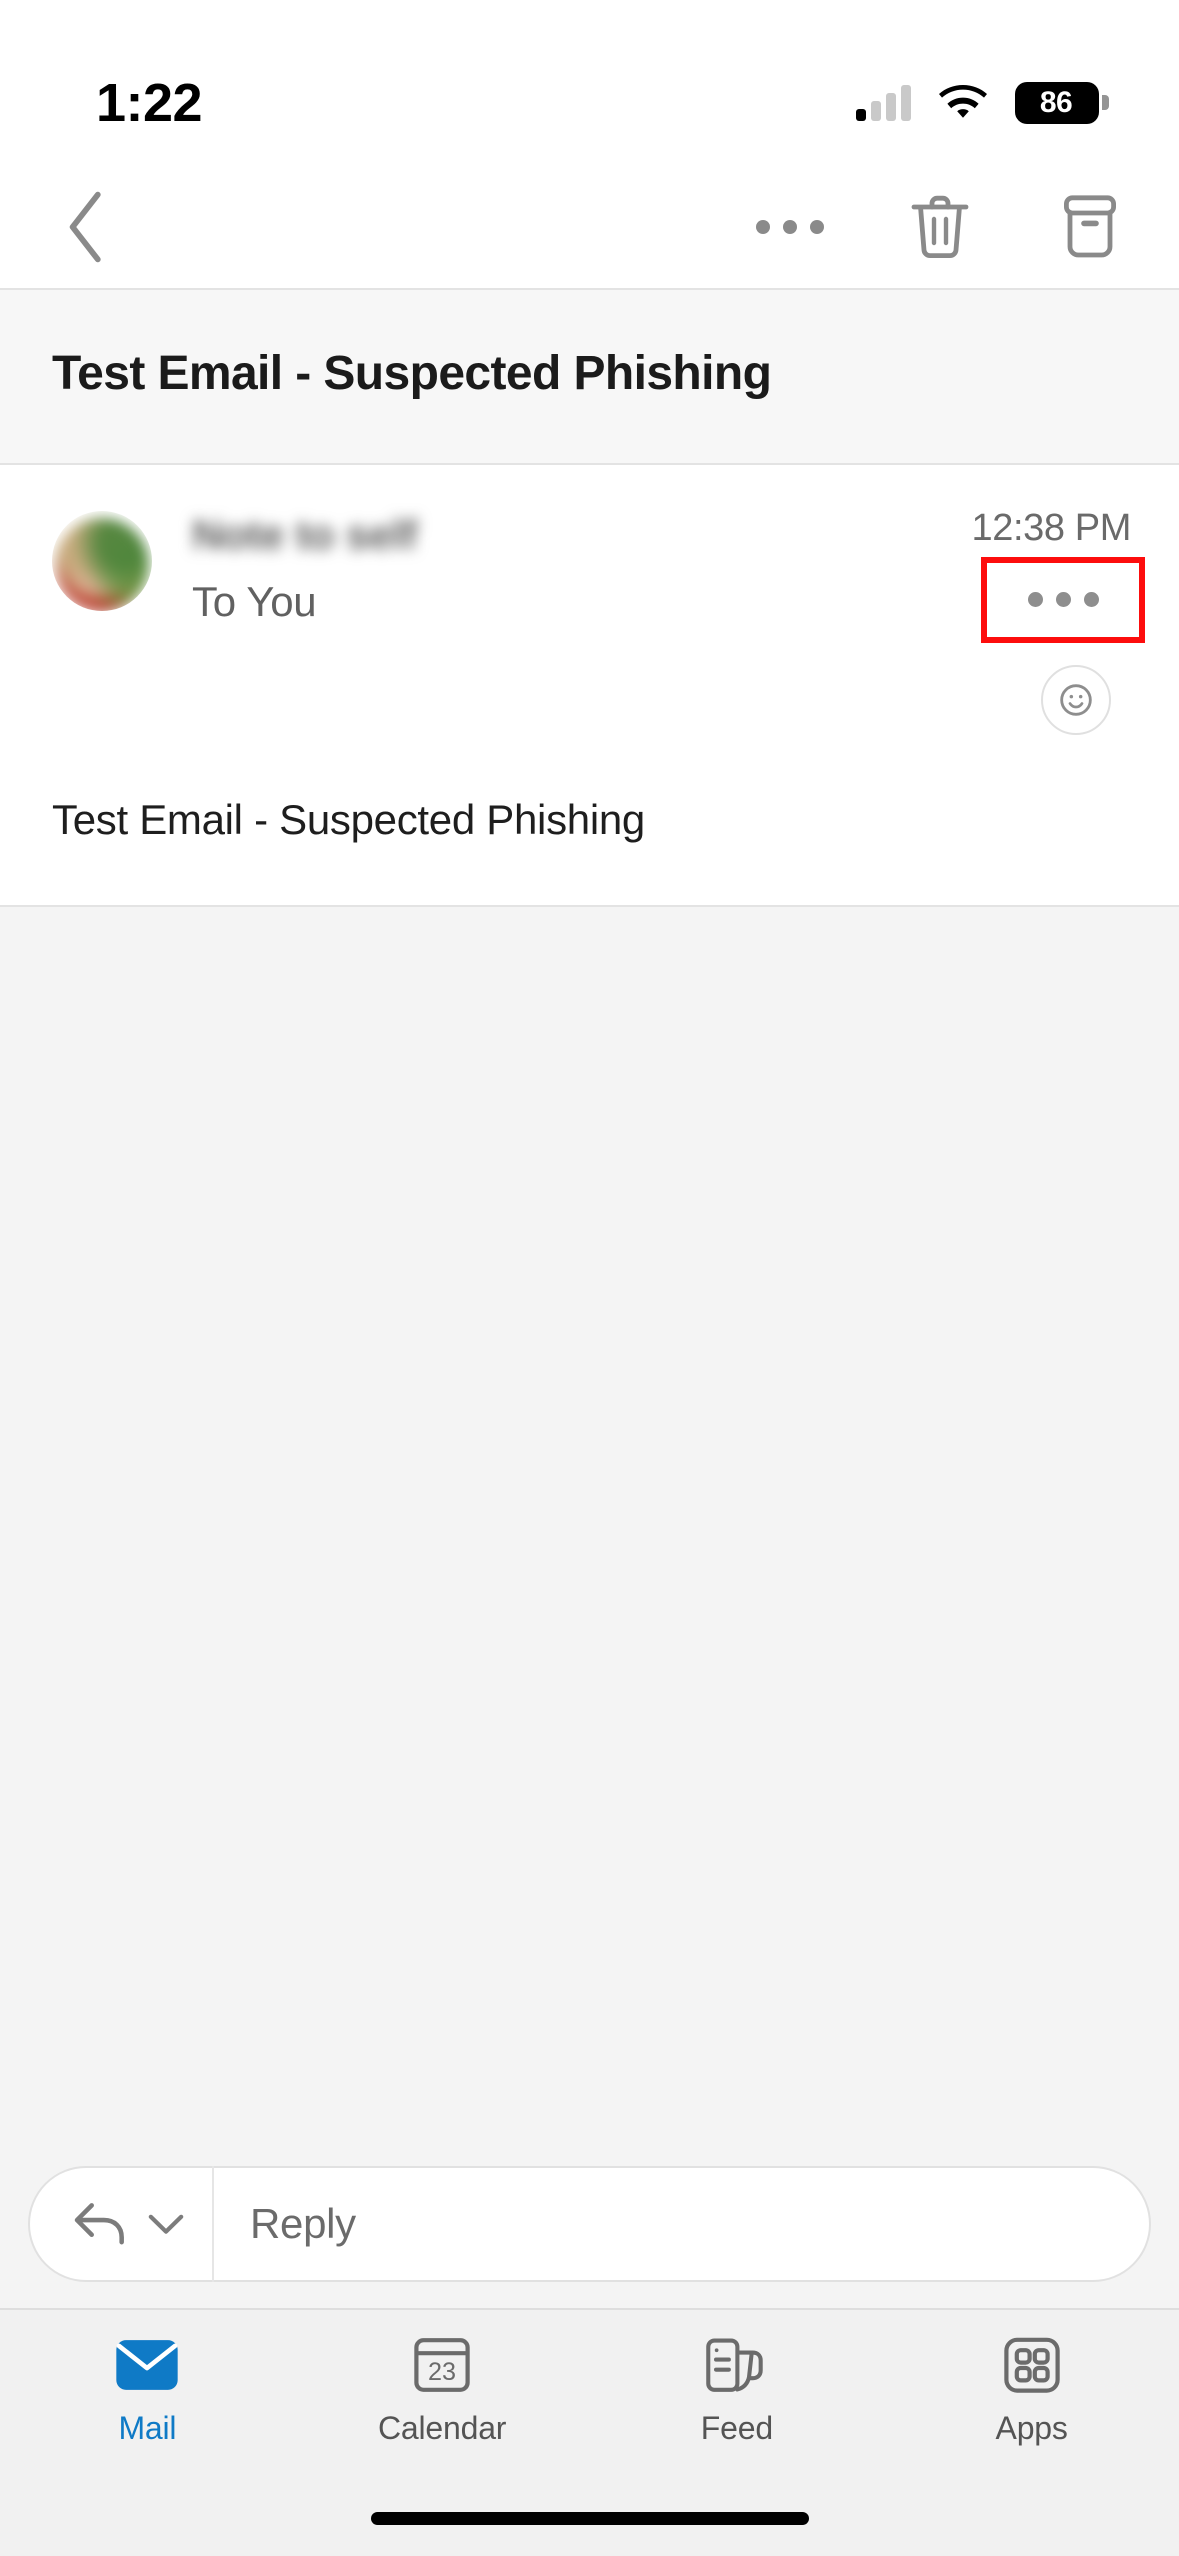 This screenshot has height=2556, width=1179. What do you see at coordinates (442, 2372) in the screenshot?
I see `calendar-day-number: 23` at bounding box center [442, 2372].